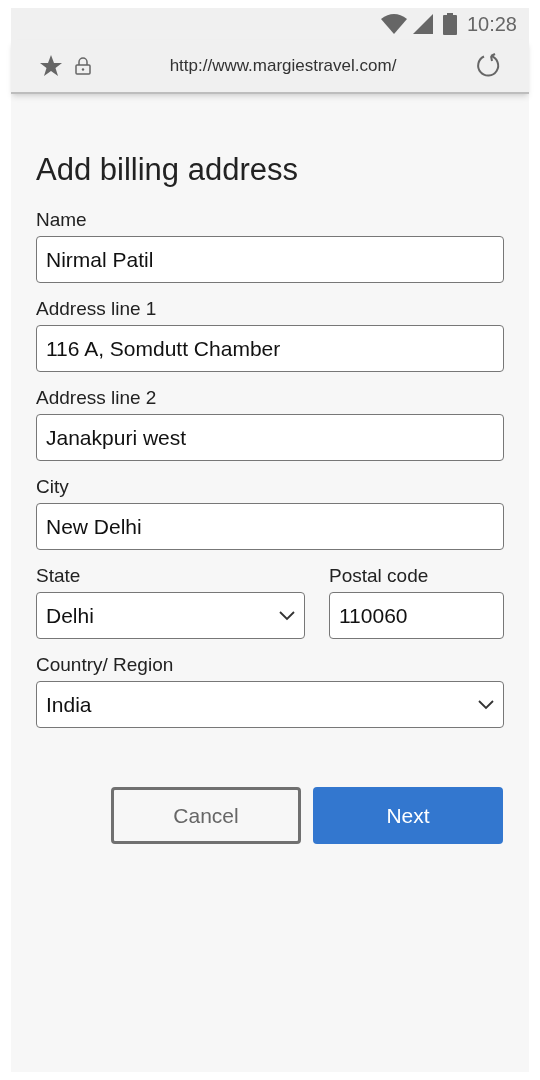  I want to click on page-title: Add billing address, so click(167, 170).